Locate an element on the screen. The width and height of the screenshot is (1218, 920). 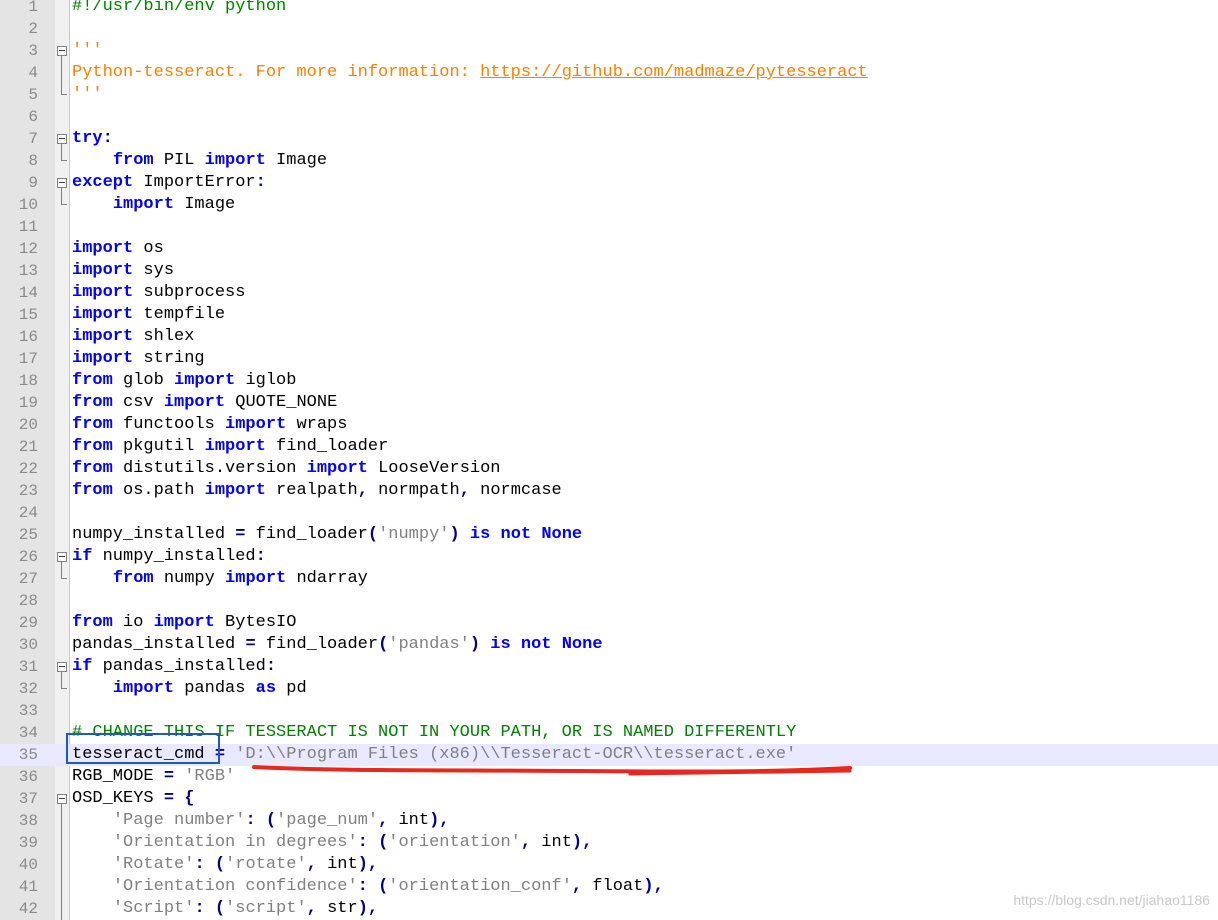
code-token: if is located at coordinates (82, 666).